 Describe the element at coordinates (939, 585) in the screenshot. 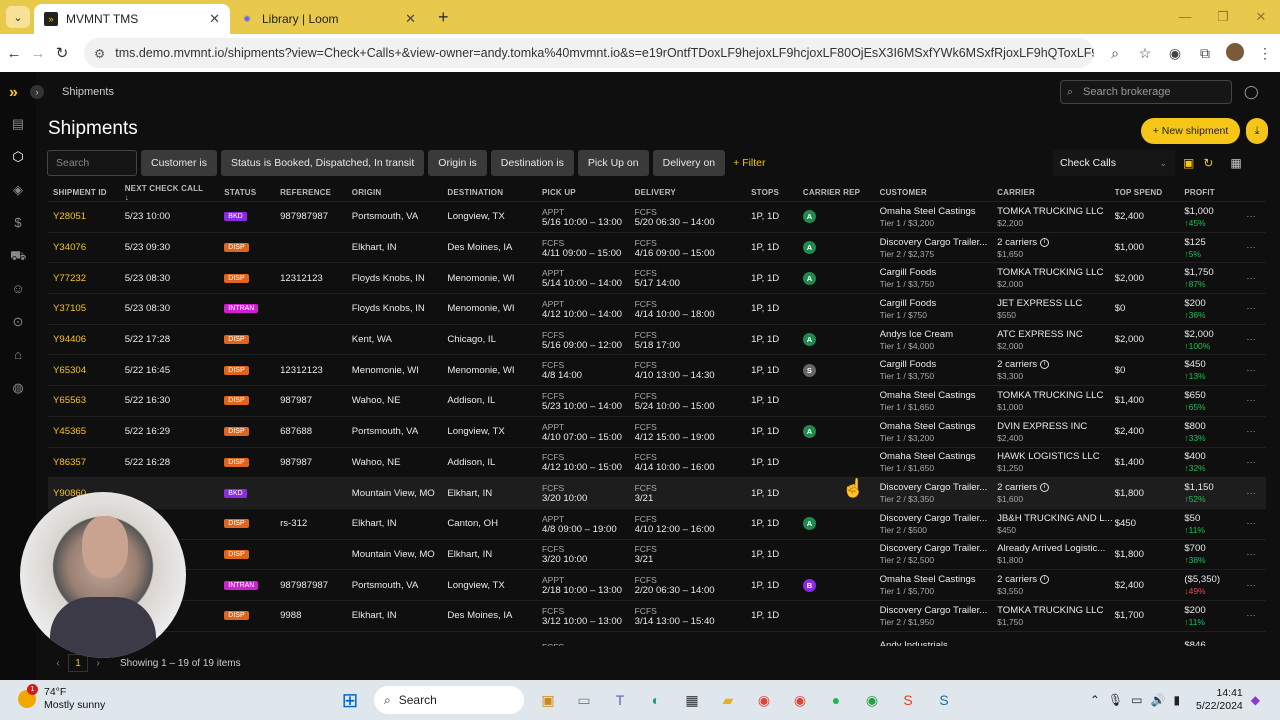

I see `customer-cell: Omaha Steel Castings Tier 1 / $5,700` at that location.